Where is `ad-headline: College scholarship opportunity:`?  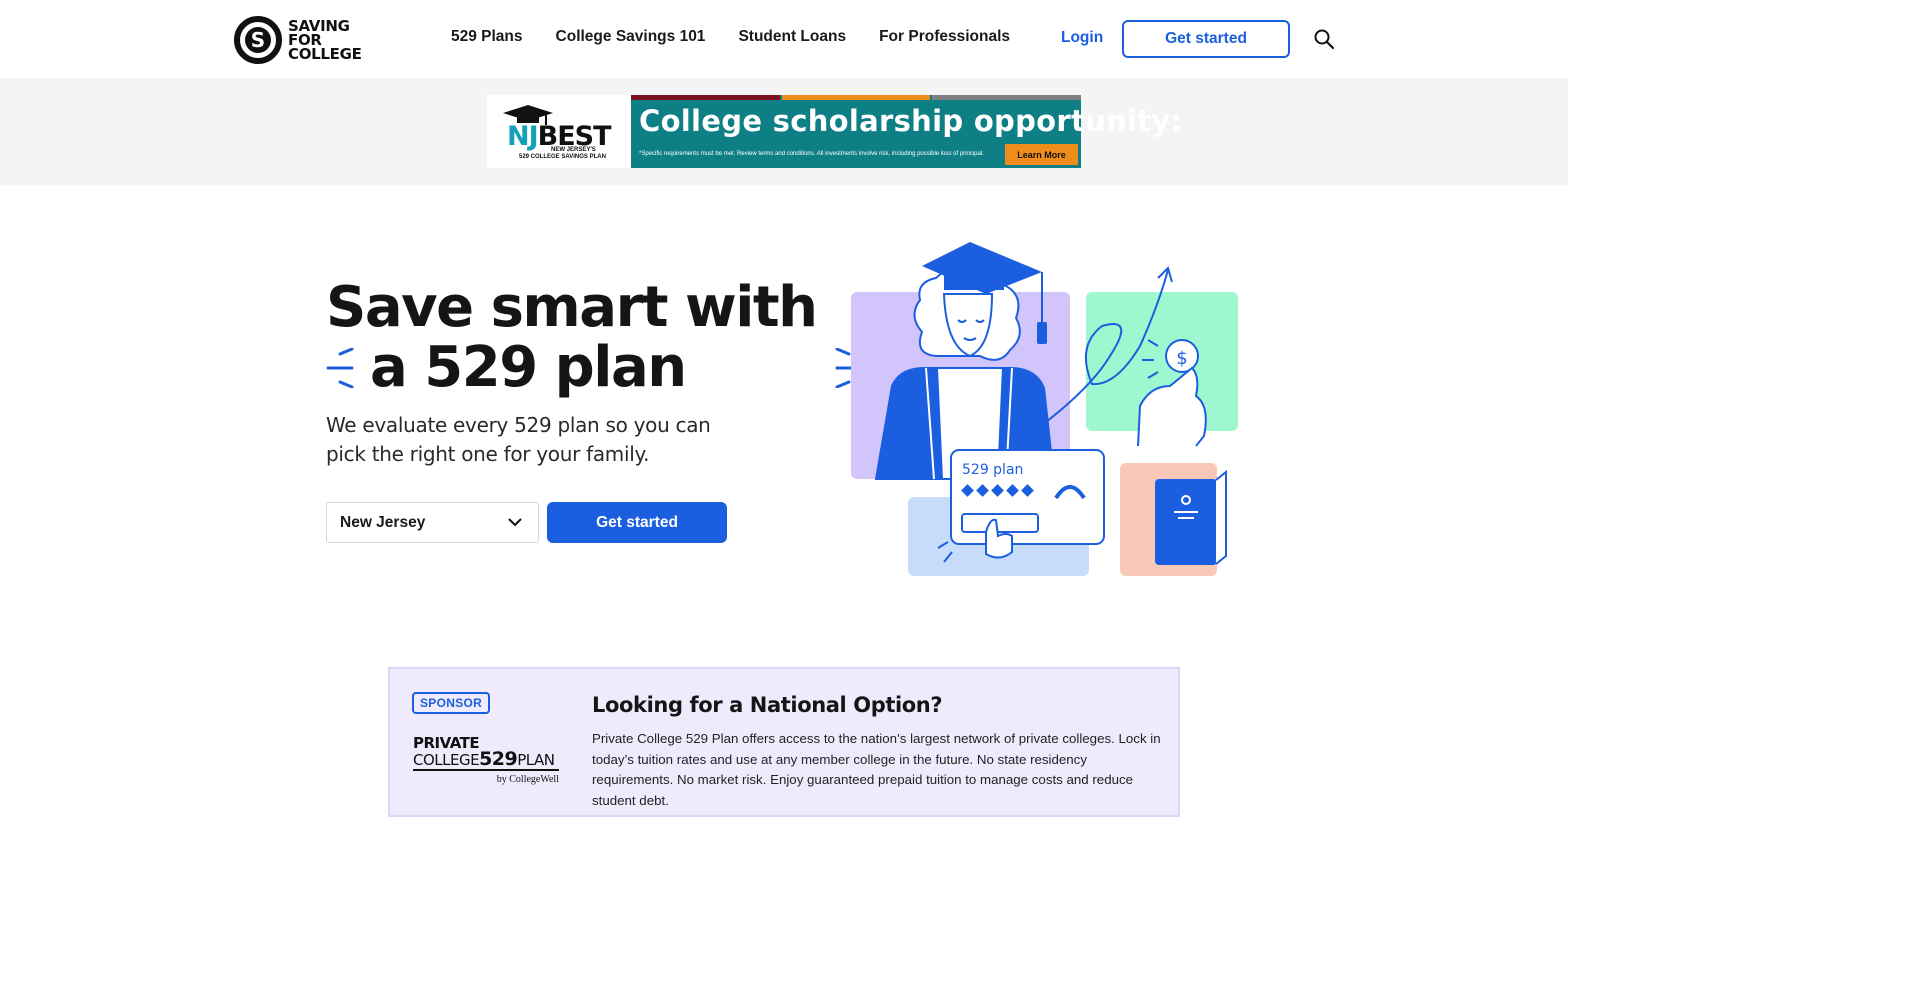
ad-headline: College scholarship opportunity: is located at coordinates (911, 121).